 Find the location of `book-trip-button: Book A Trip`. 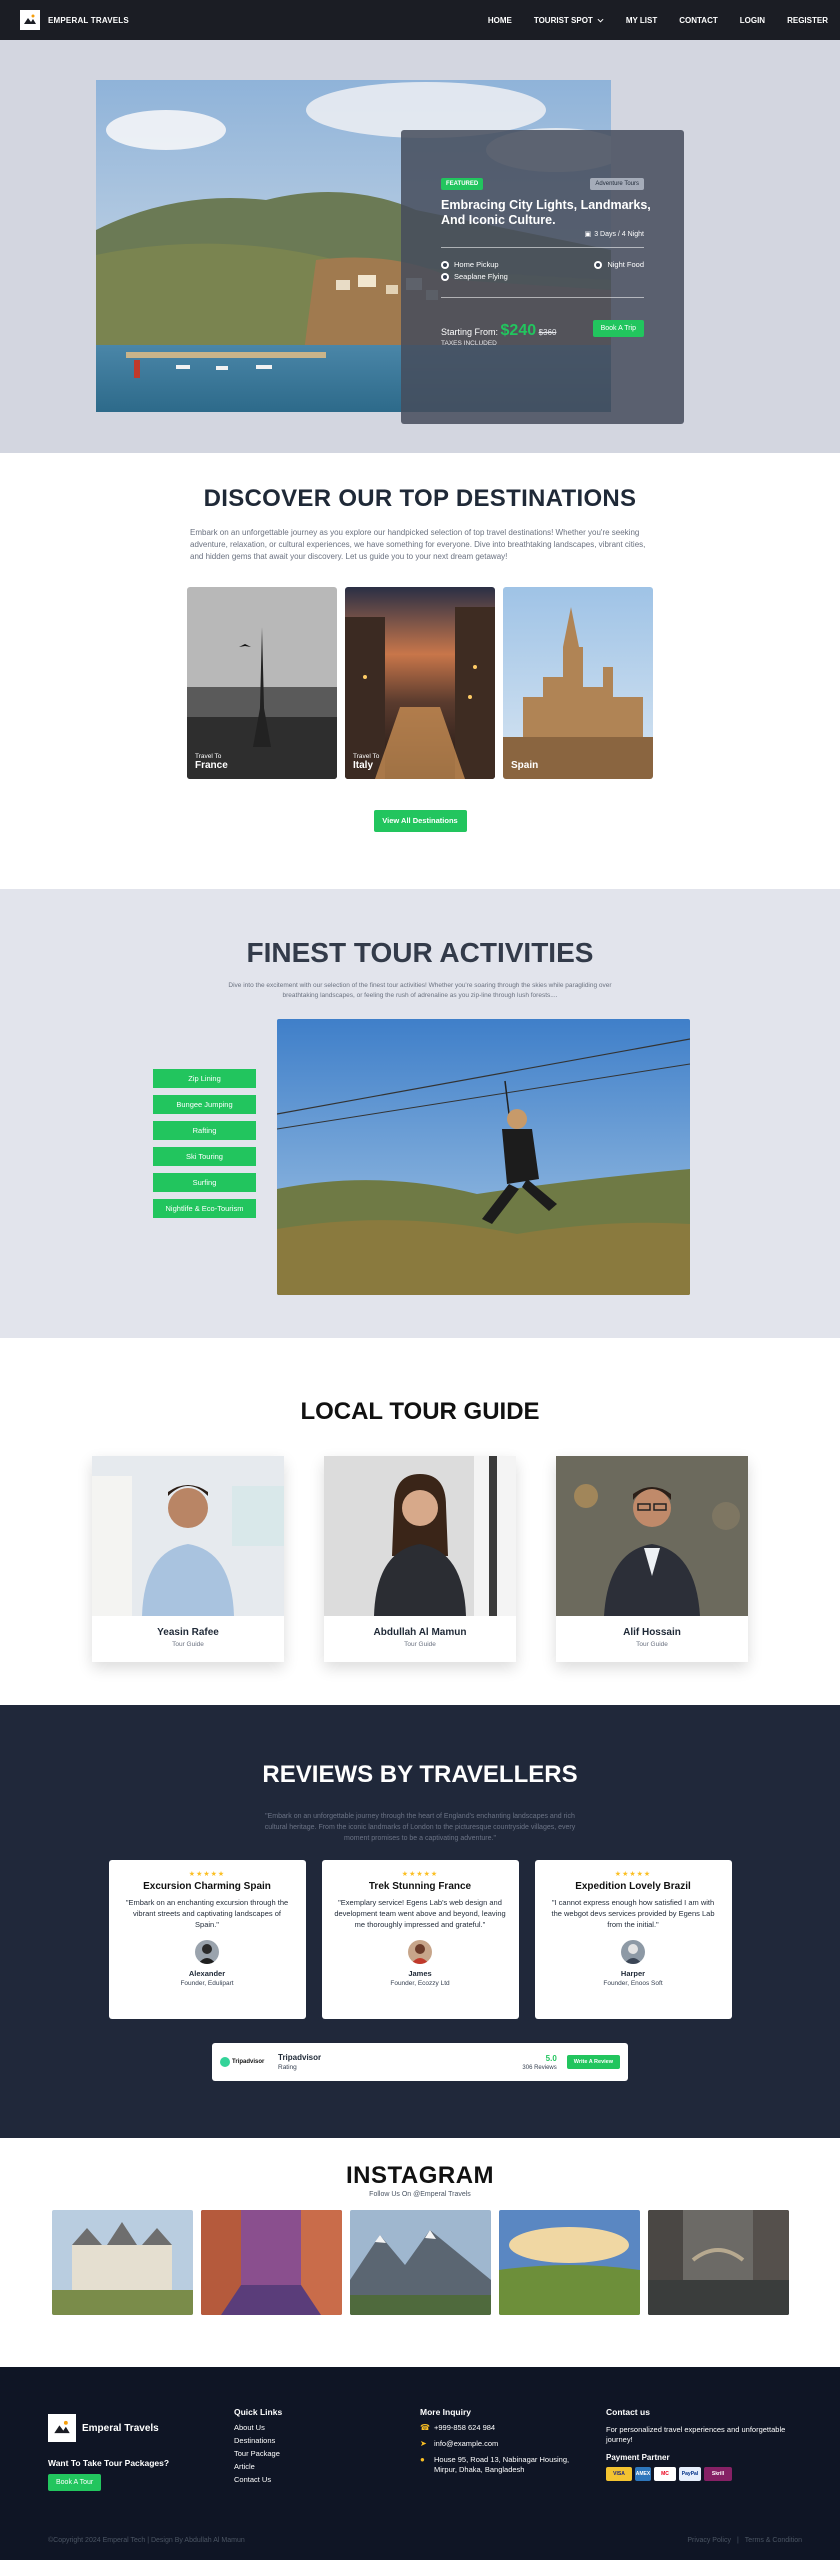

book-trip-button: Book A Trip is located at coordinates (618, 328).